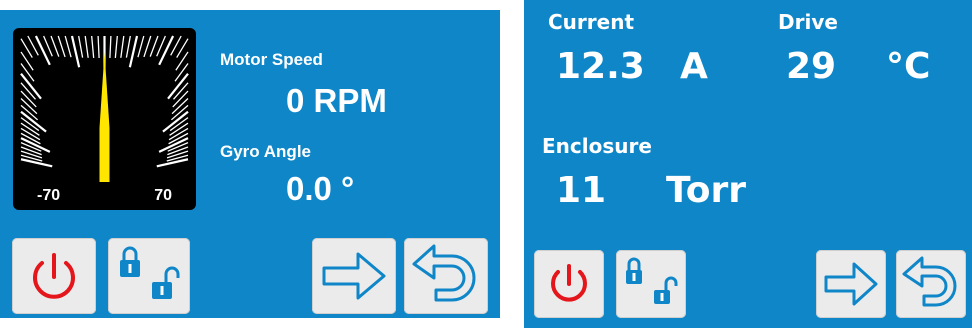  Describe the element at coordinates (271, 59) in the screenshot. I see `motor-speed-label: Motor Speed` at that location.